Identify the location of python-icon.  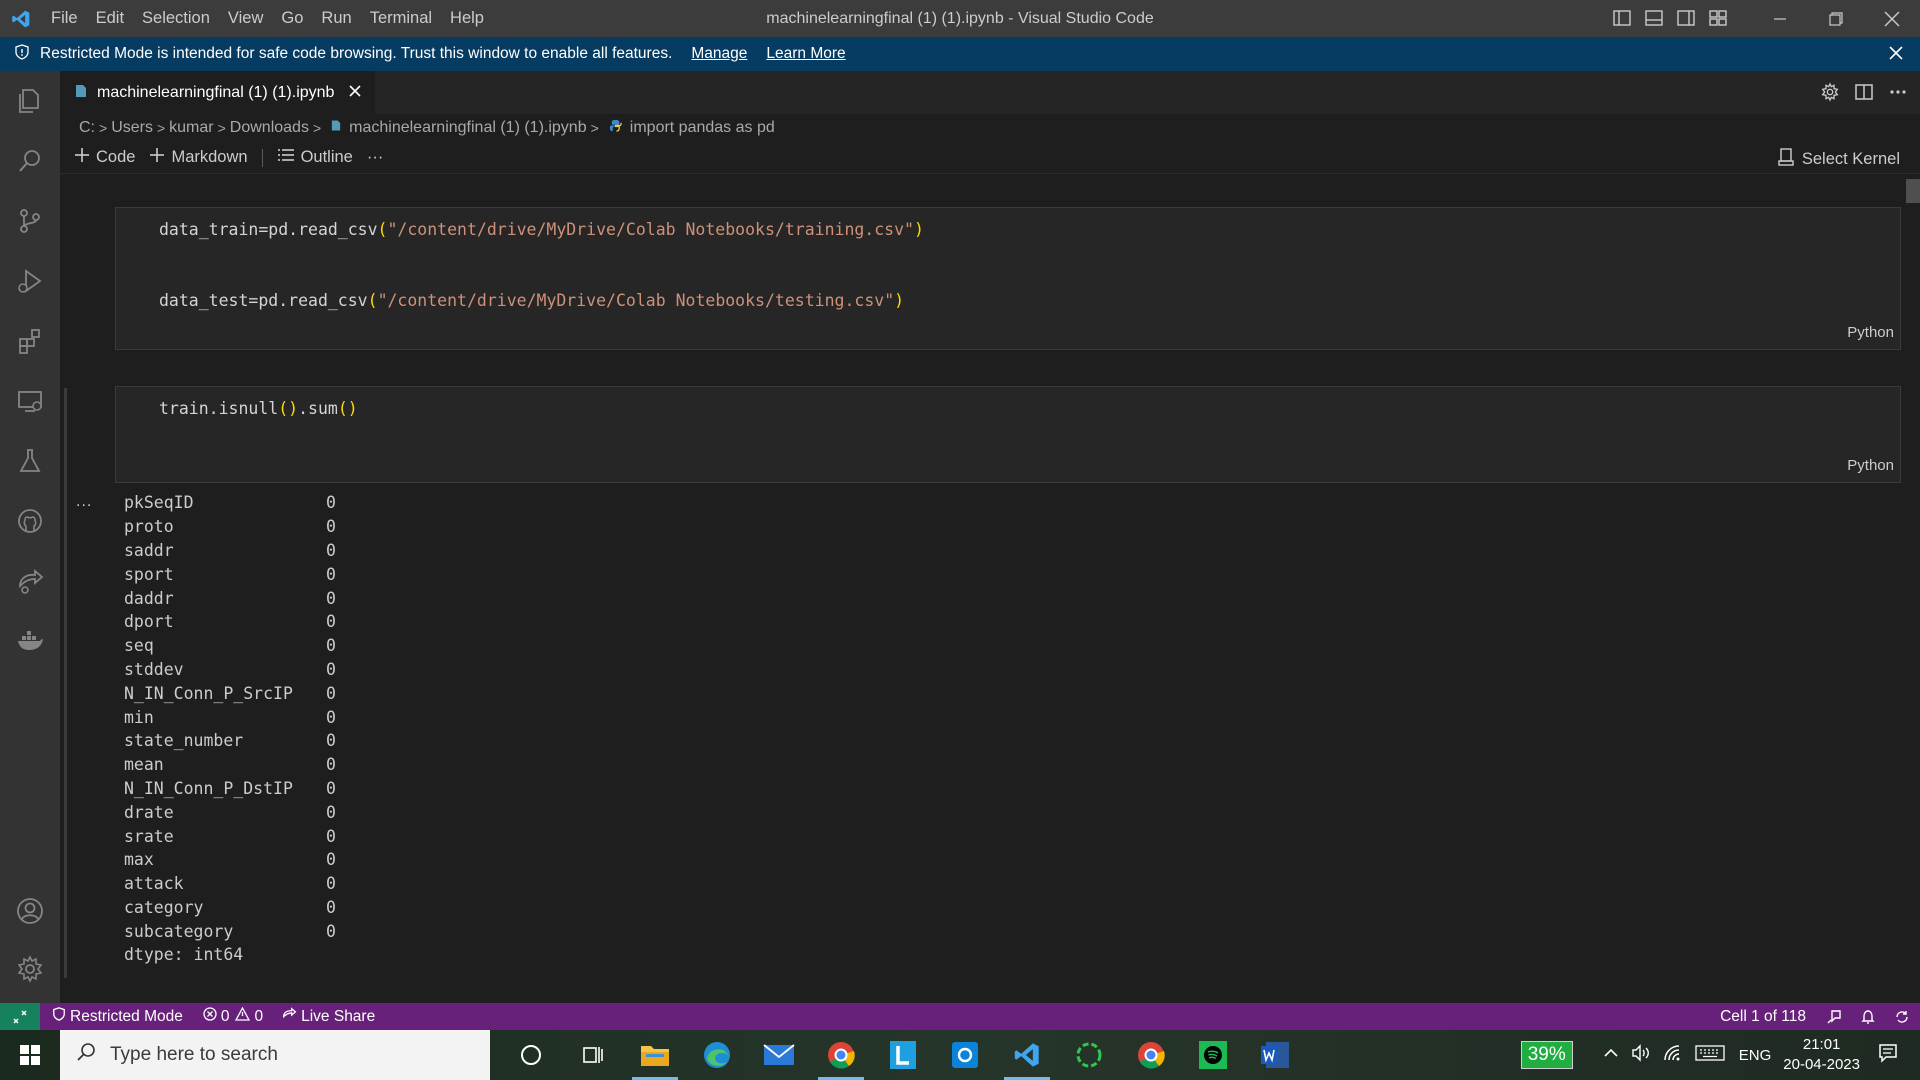
(615, 128).